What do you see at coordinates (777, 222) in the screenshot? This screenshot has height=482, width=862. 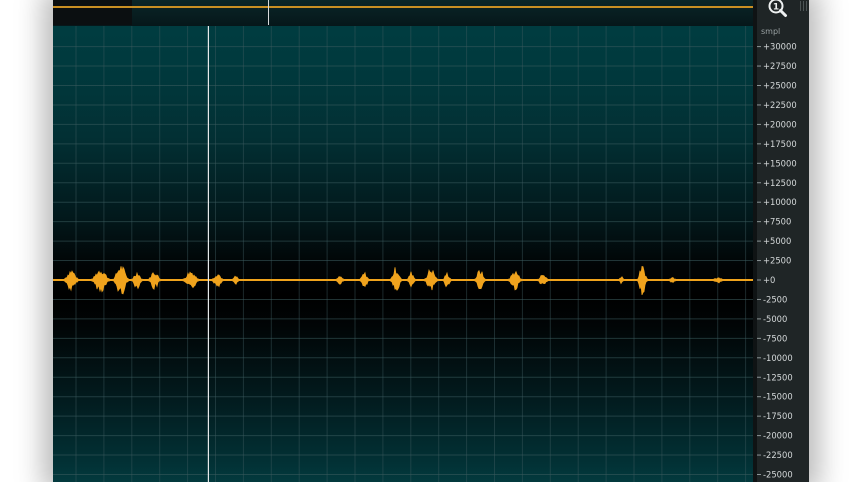 I see `ruler-tick-label: +7500` at bounding box center [777, 222].